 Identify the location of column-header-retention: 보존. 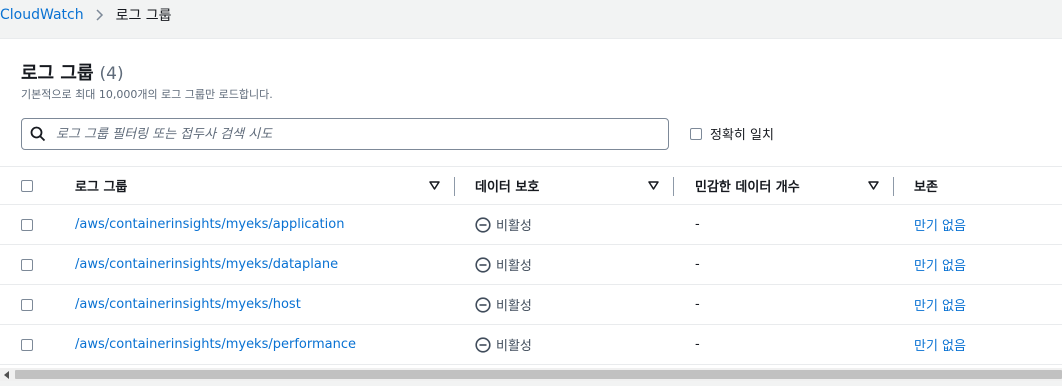
(926, 185).